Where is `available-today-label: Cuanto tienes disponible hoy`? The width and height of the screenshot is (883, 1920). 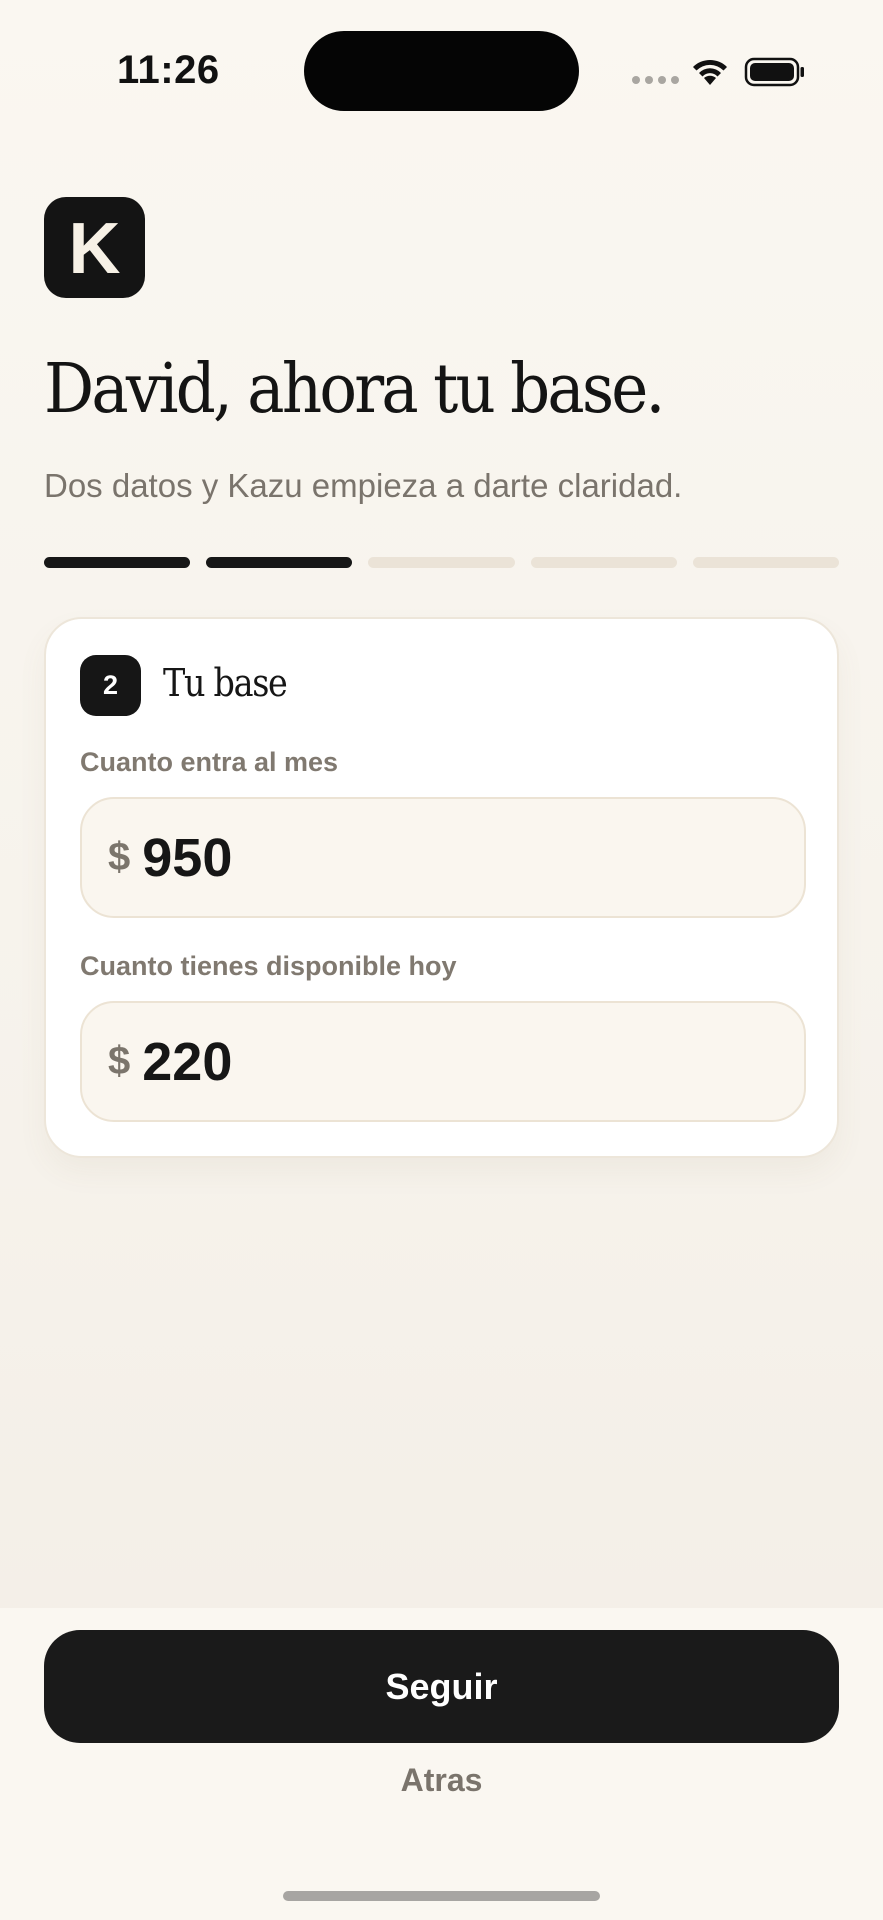
available-today-label: Cuanto tienes disponible hoy is located at coordinates (268, 966).